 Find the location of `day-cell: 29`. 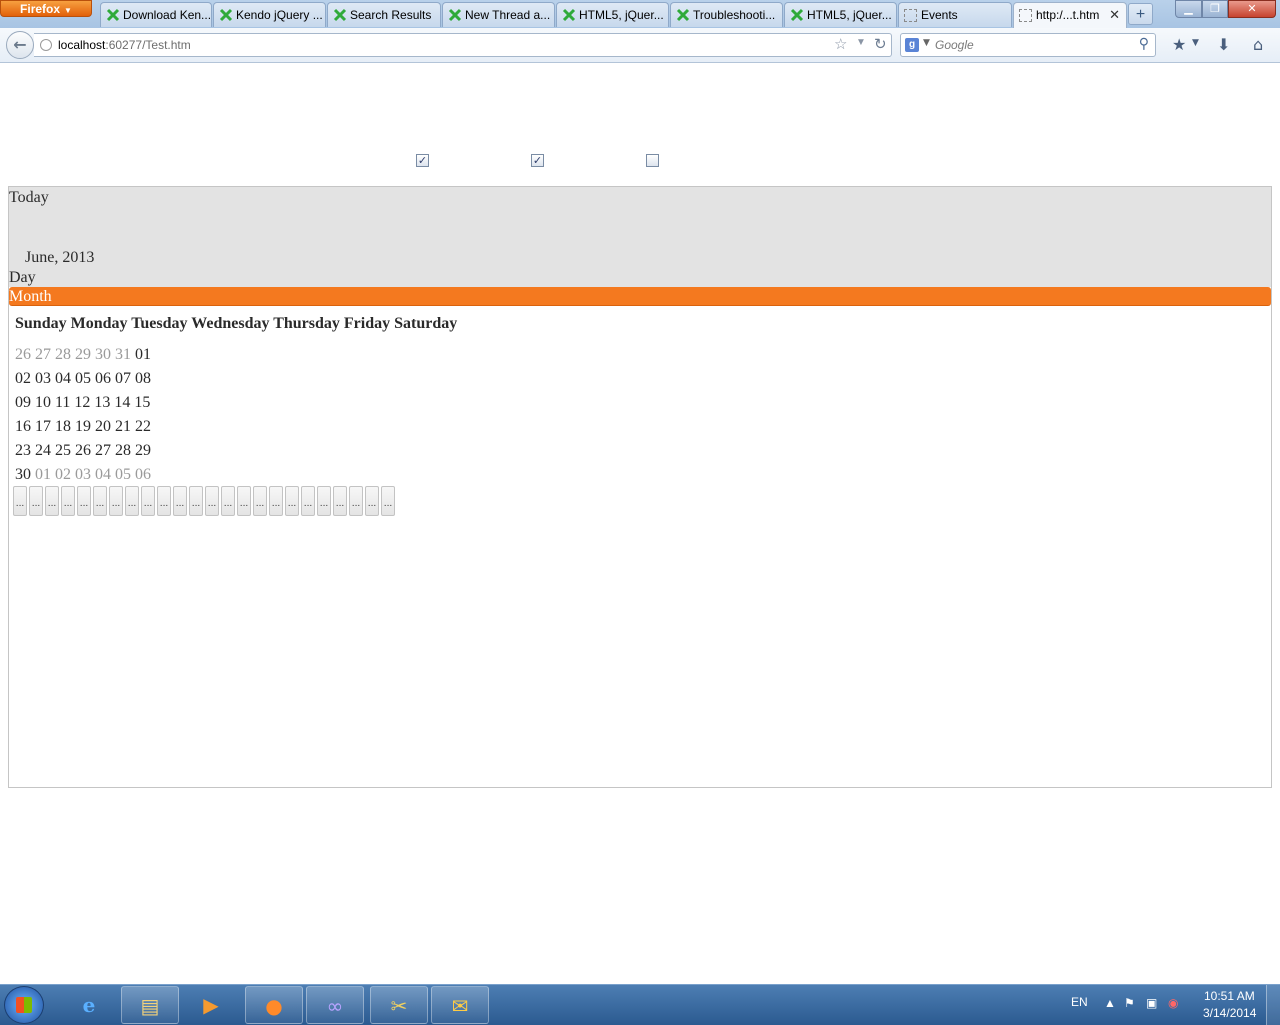

day-cell: 29 is located at coordinates (143, 451).